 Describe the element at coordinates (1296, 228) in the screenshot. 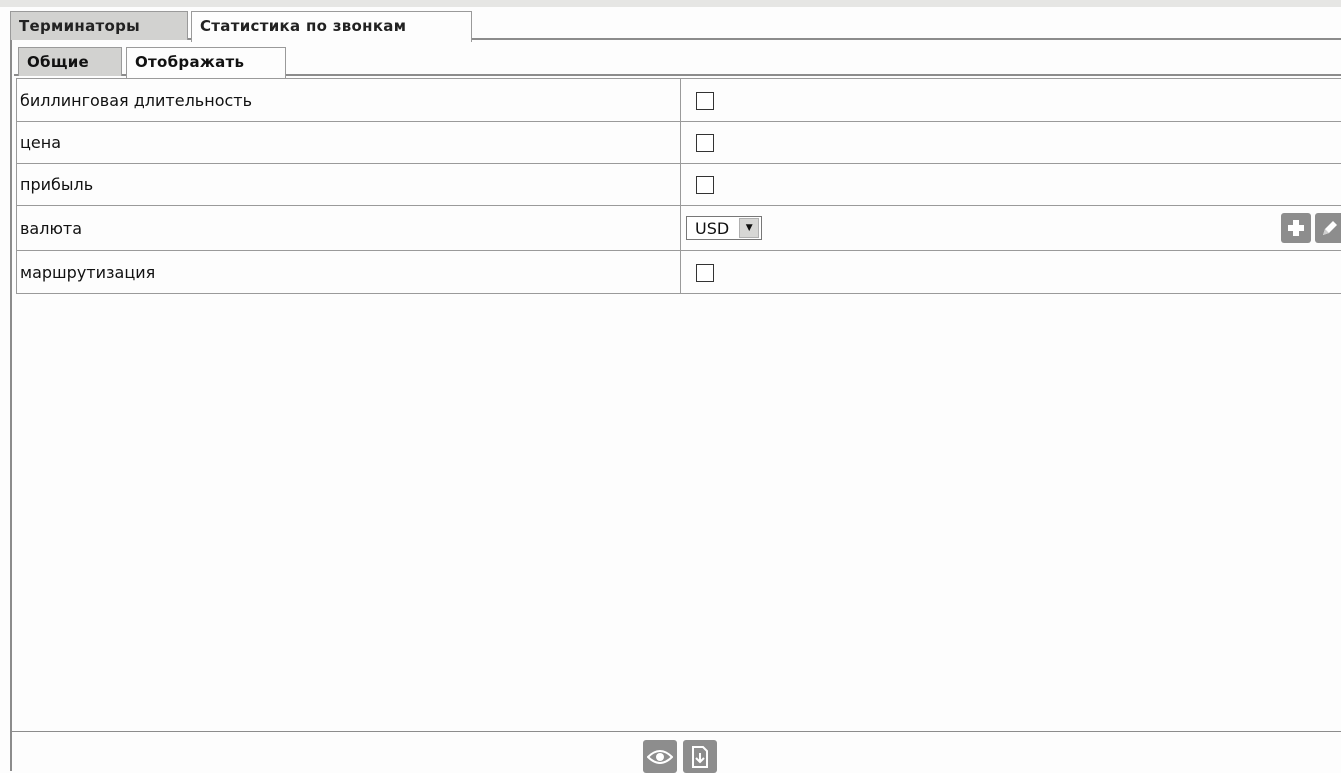

I see `plus-icon` at that location.